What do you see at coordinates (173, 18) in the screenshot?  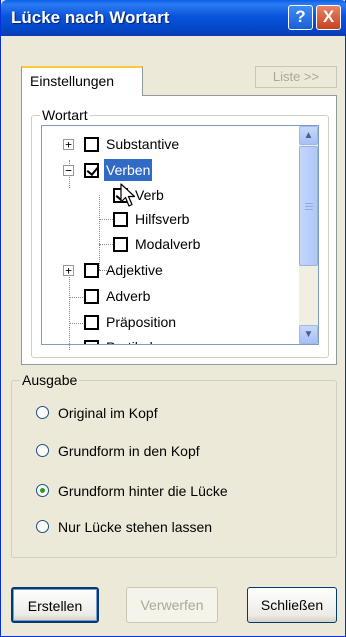 I see `title-bar: Lücke nach Wortart ? X` at bounding box center [173, 18].